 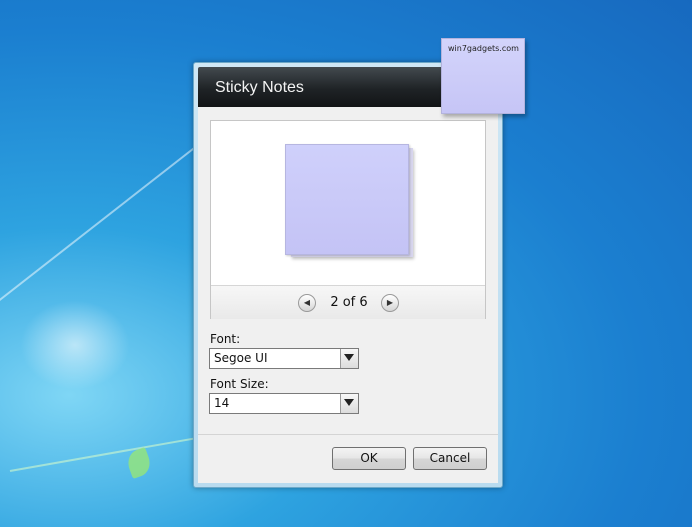 I want to click on previous-button: ◀, so click(x=307, y=303).